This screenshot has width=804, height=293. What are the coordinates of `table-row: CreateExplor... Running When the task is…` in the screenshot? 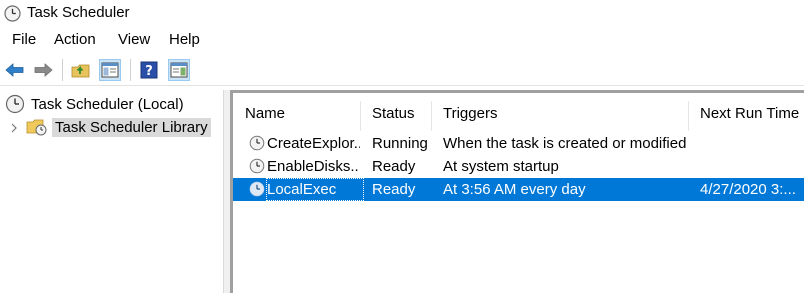 It's located at (518, 143).